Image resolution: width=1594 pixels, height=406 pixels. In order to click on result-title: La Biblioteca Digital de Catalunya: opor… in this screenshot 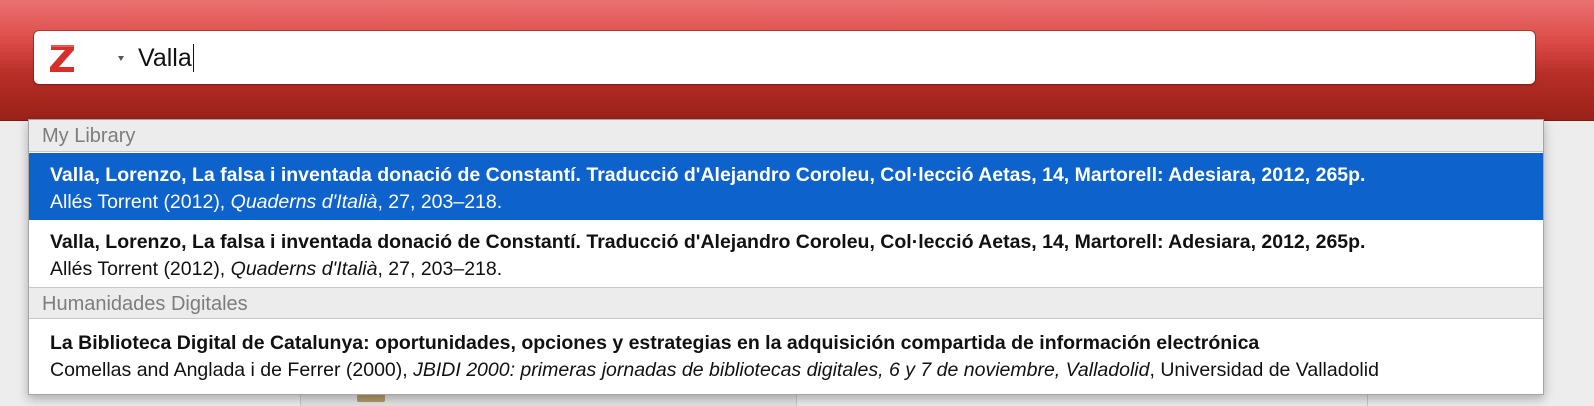, I will do `click(655, 343)`.